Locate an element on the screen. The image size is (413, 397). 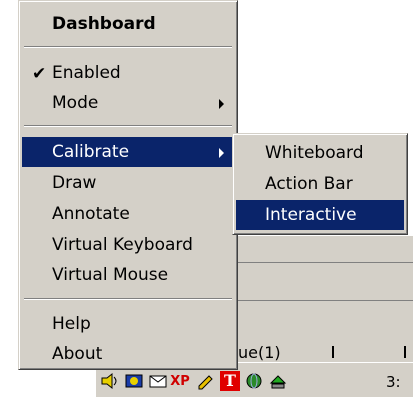
menu-item-label: Draw is located at coordinates (74, 183).